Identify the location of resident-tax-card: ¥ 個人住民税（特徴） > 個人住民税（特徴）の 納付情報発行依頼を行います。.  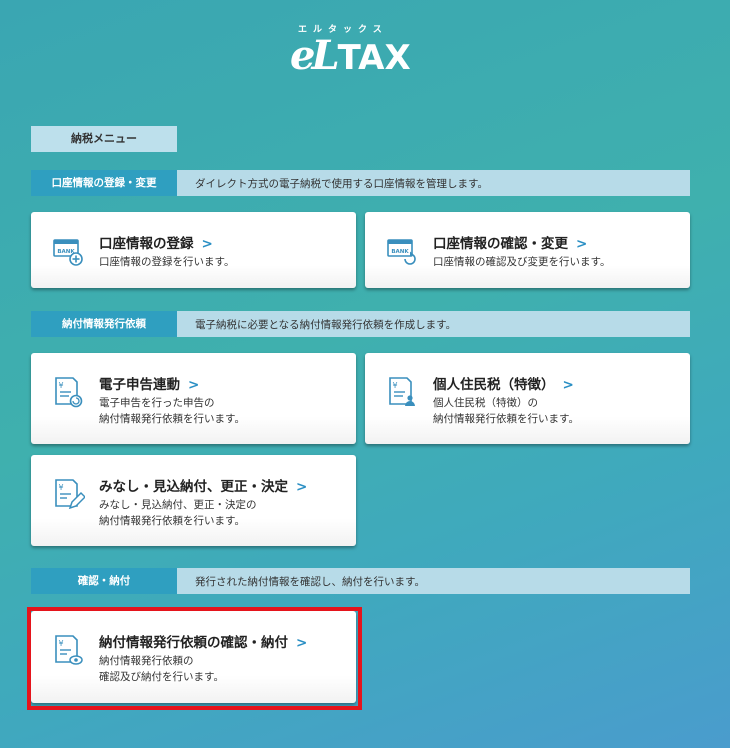
(527, 398).